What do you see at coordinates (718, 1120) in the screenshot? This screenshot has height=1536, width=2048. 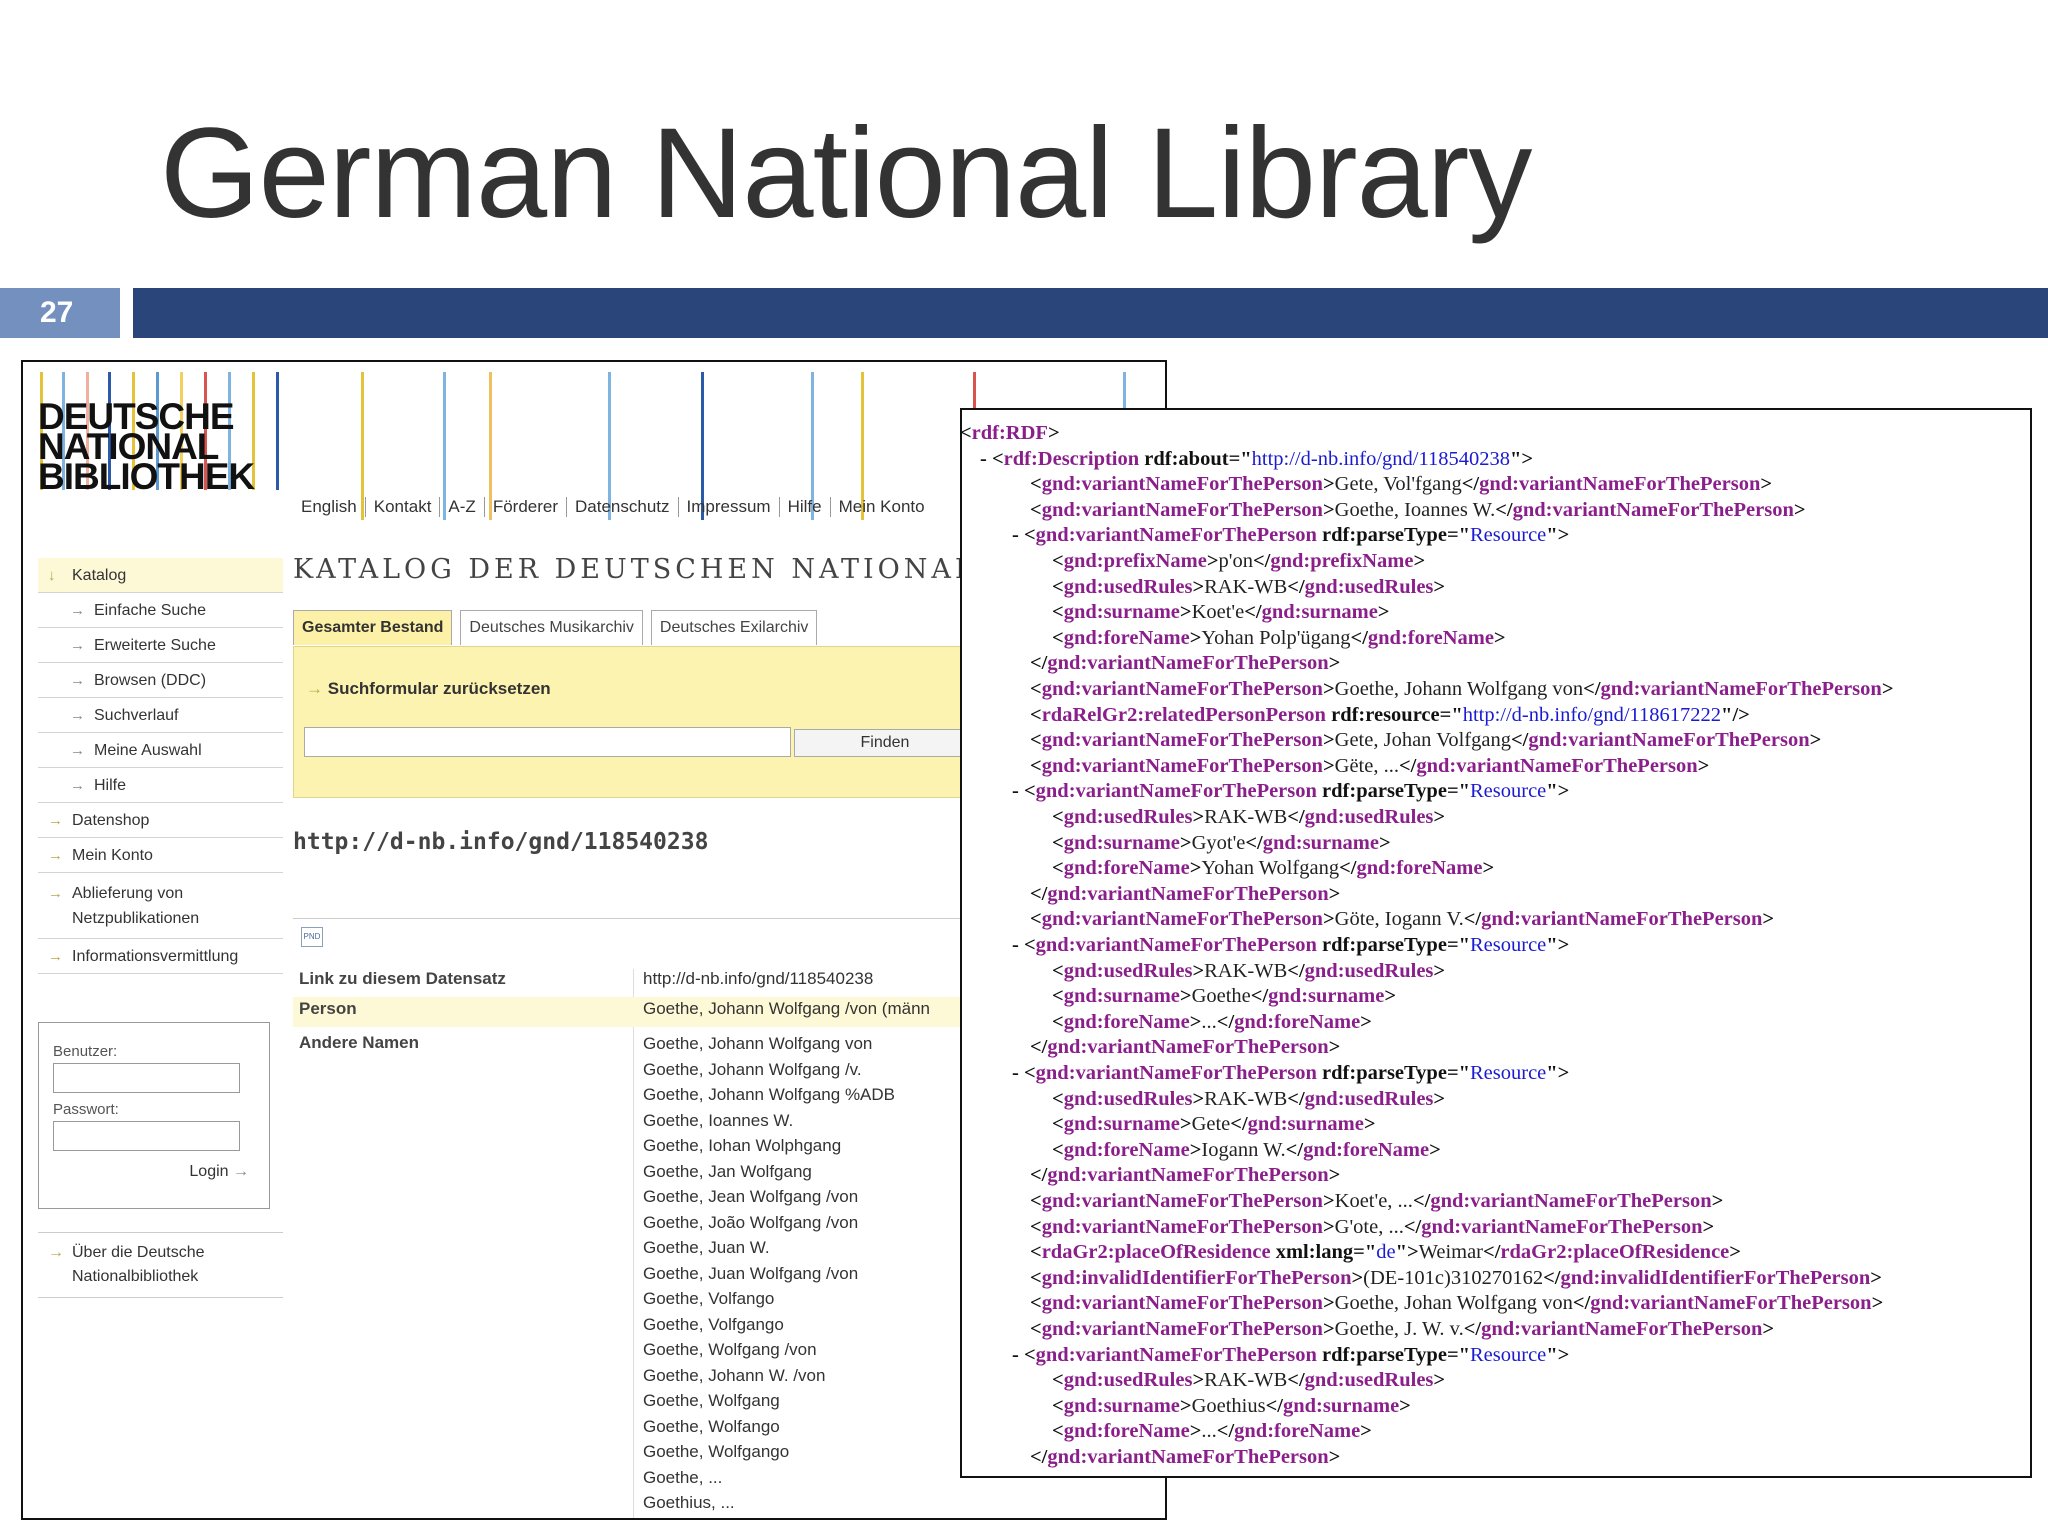 I see `other-name-item: Goethe, Ioannes W.` at bounding box center [718, 1120].